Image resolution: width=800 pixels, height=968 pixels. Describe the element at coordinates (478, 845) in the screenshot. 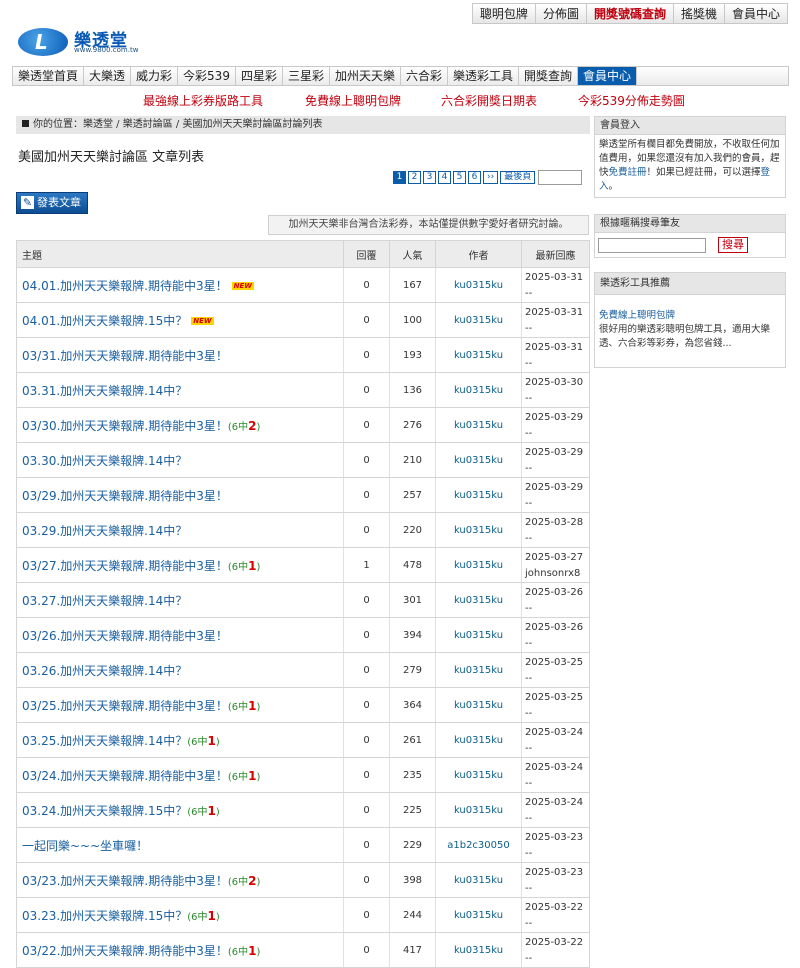

I see `author-link: a1b2c30050` at that location.